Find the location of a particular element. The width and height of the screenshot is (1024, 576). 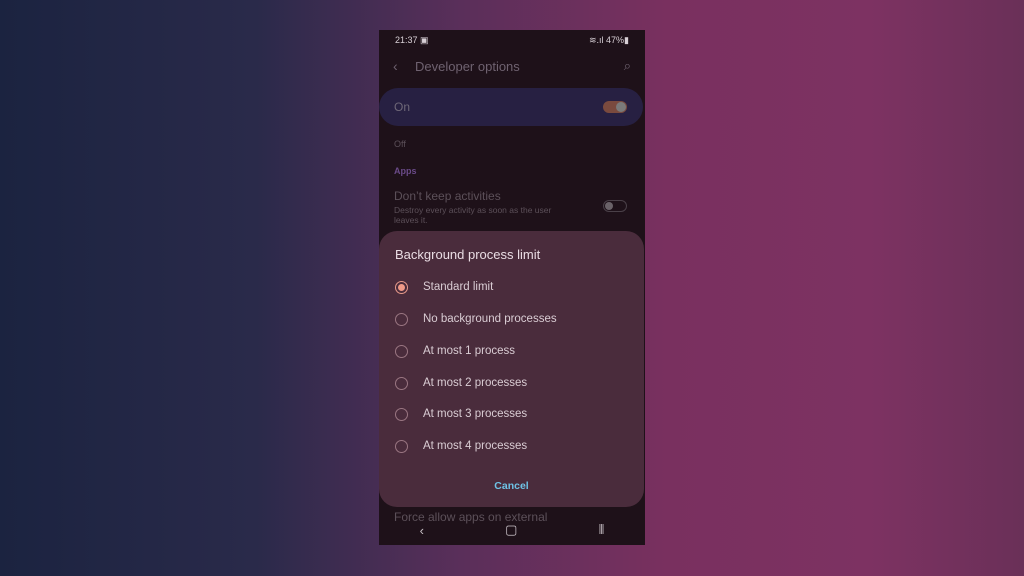

option-label: At most 4 processes is located at coordinates (475, 446).